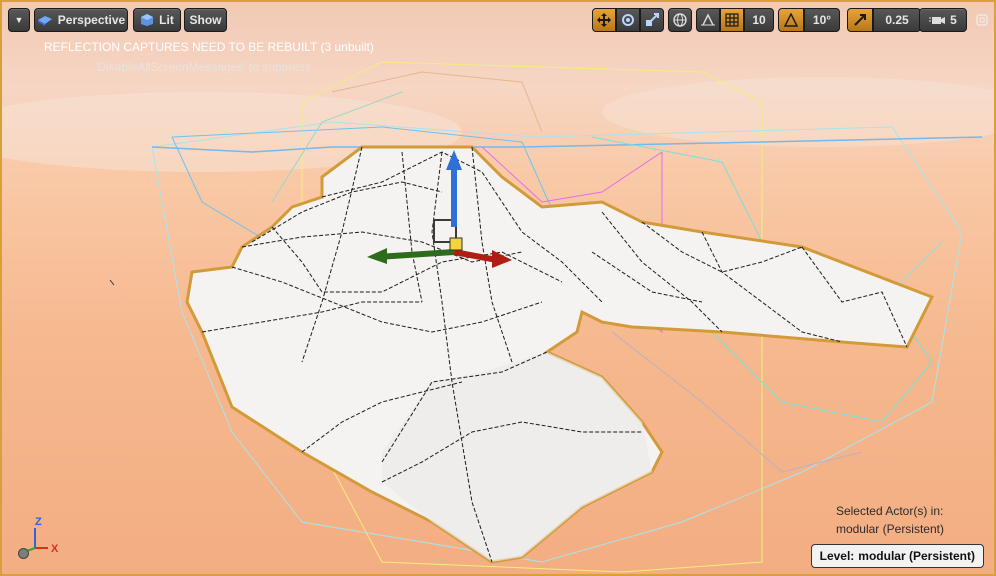  I want to click on suppress-messages-hint: 'DisableAllScreenMessages' to suppress, so click(203, 67).